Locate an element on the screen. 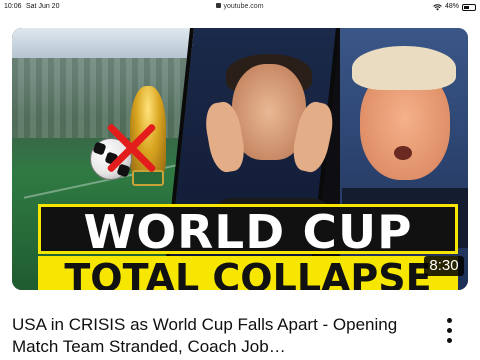 The image size is (480, 360). thumbnail-headline-2: TOTAL COLLAPSE is located at coordinates (248, 273).